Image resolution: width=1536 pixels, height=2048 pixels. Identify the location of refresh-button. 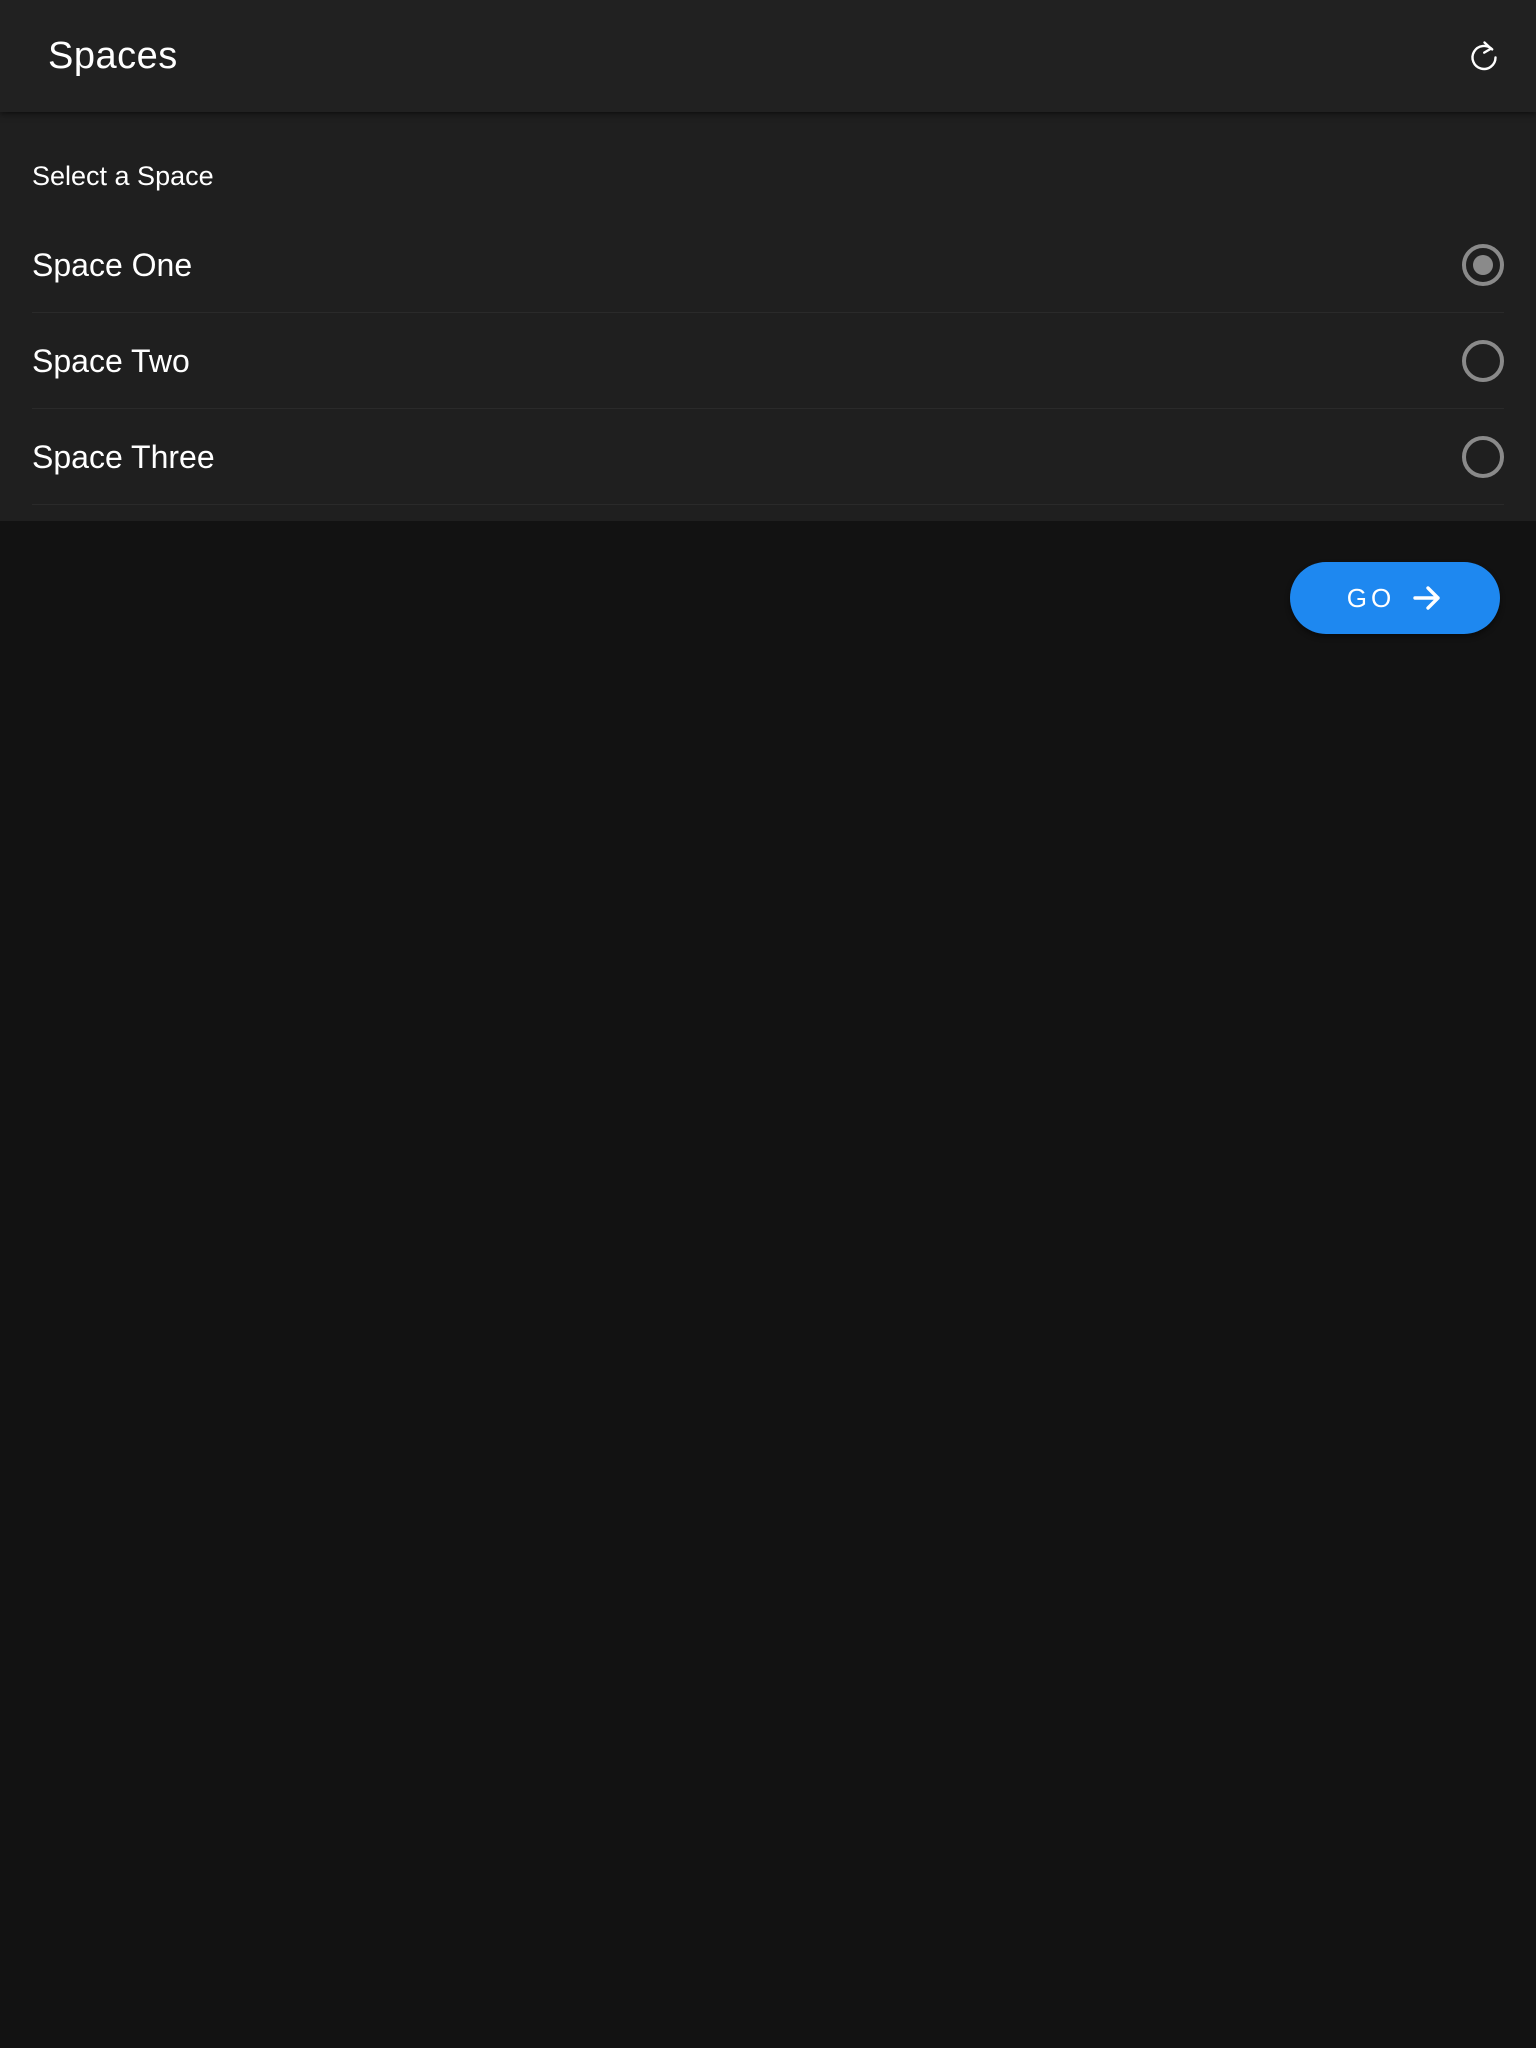
(1484, 56).